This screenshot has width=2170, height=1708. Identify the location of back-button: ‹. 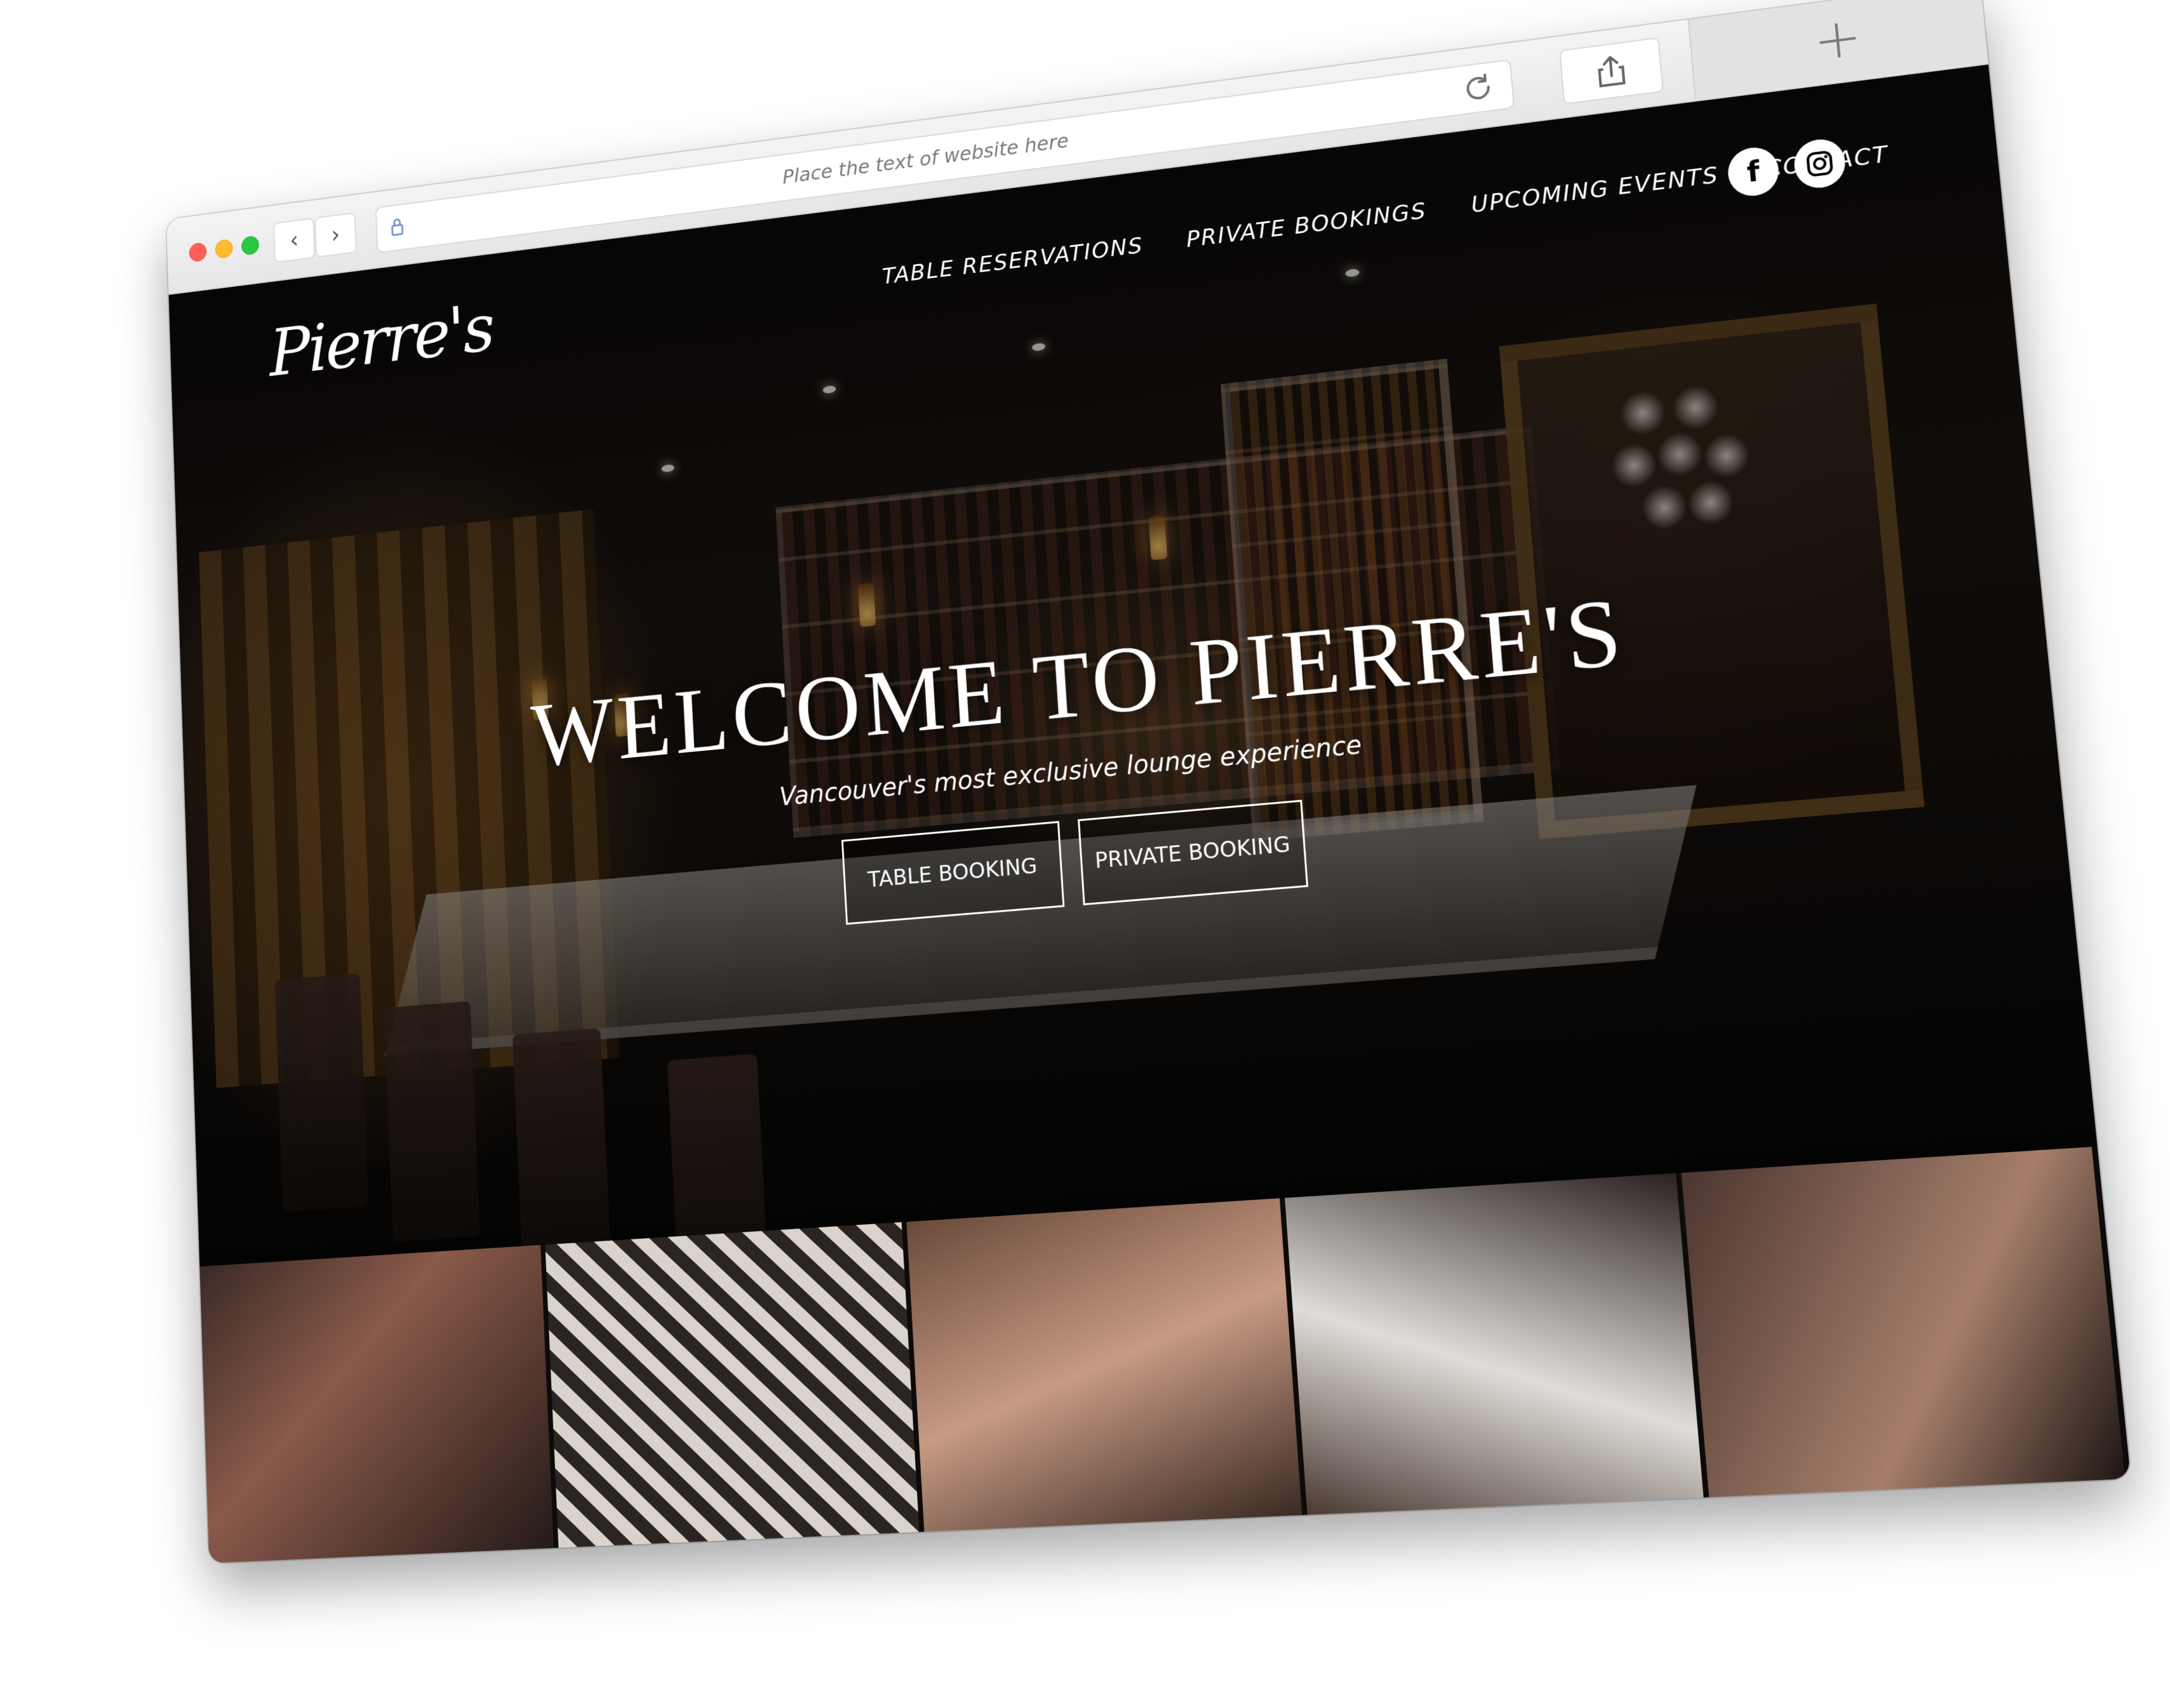
(294, 241).